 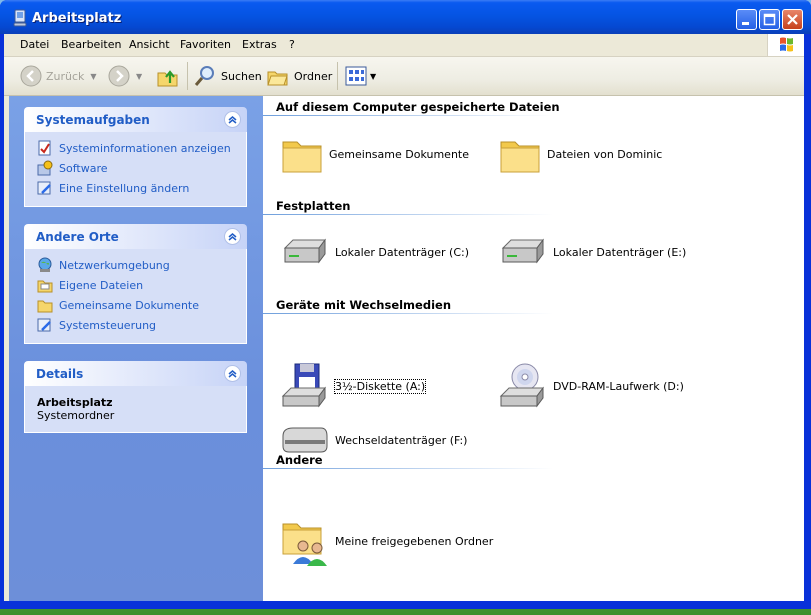 What do you see at coordinates (414, 541) in the screenshot?
I see `item-shared-folders-label: Meine freigegebenen Ordner` at bounding box center [414, 541].